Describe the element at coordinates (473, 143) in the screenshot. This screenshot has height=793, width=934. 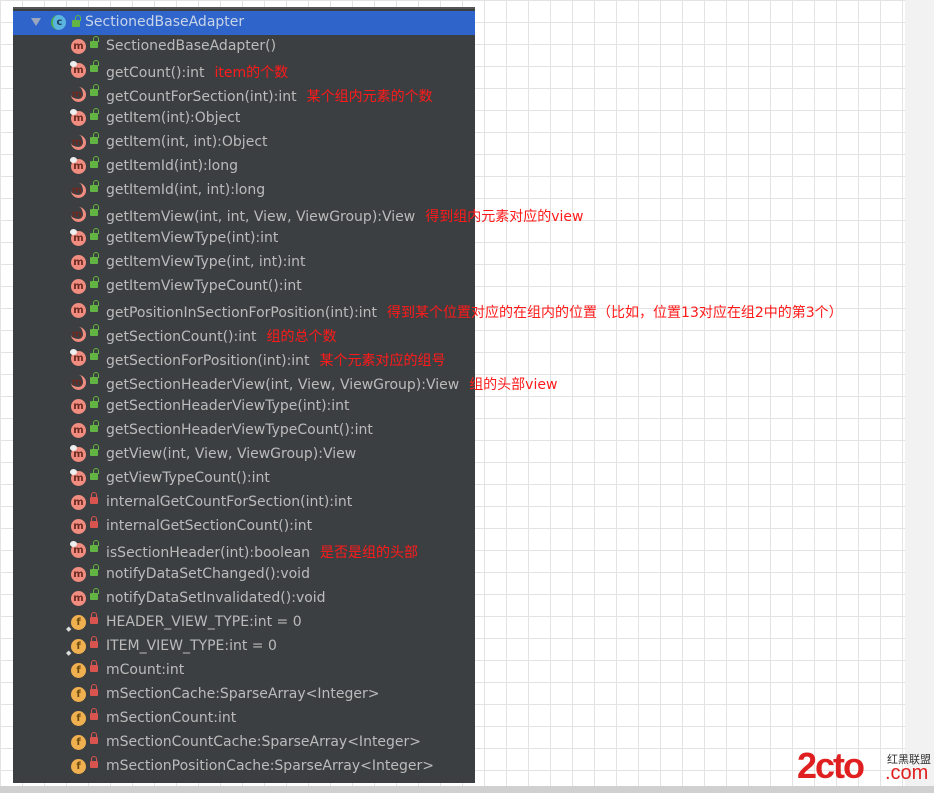
I see `member-item: m getItem(int, int):Object` at that location.